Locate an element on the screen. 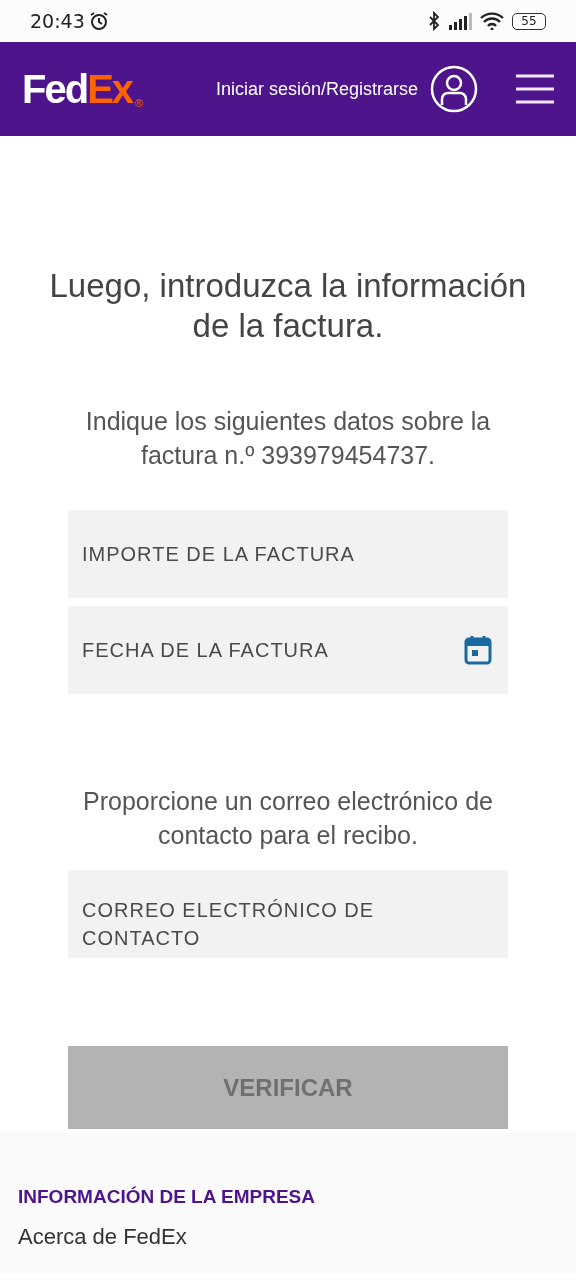 This screenshot has height=1280, width=576. footer-link: Acerca de FedEx is located at coordinates (102, 1236).